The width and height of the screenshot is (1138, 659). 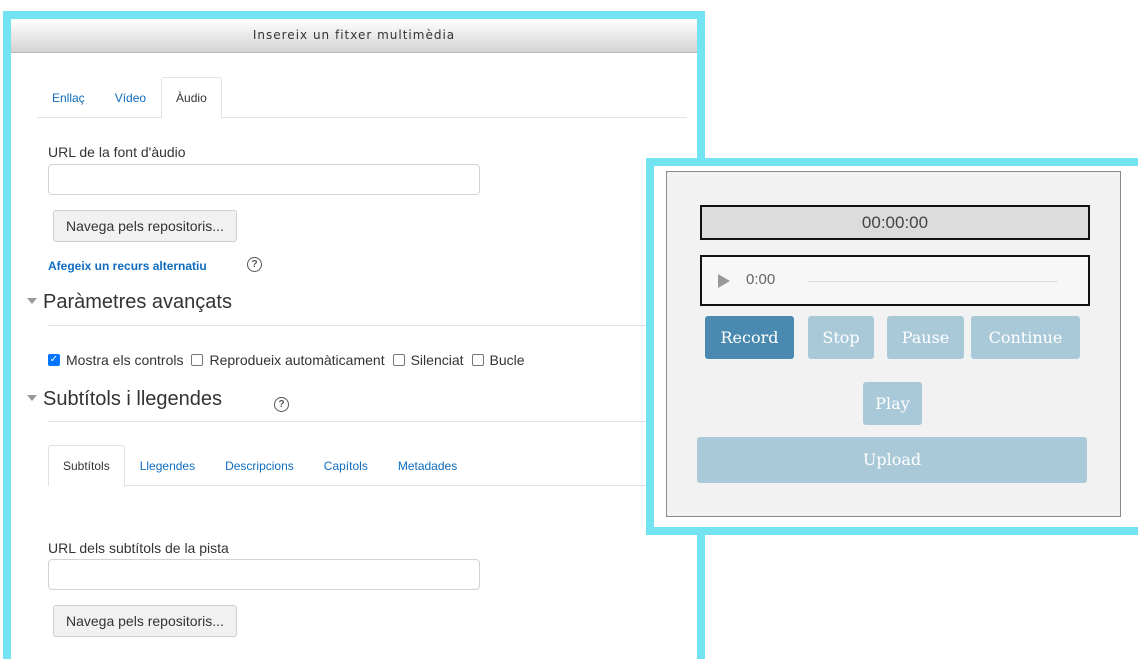 What do you see at coordinates (264, 179) in the screenshot?
I see `source-url-input` at bounding box center [264, 179].